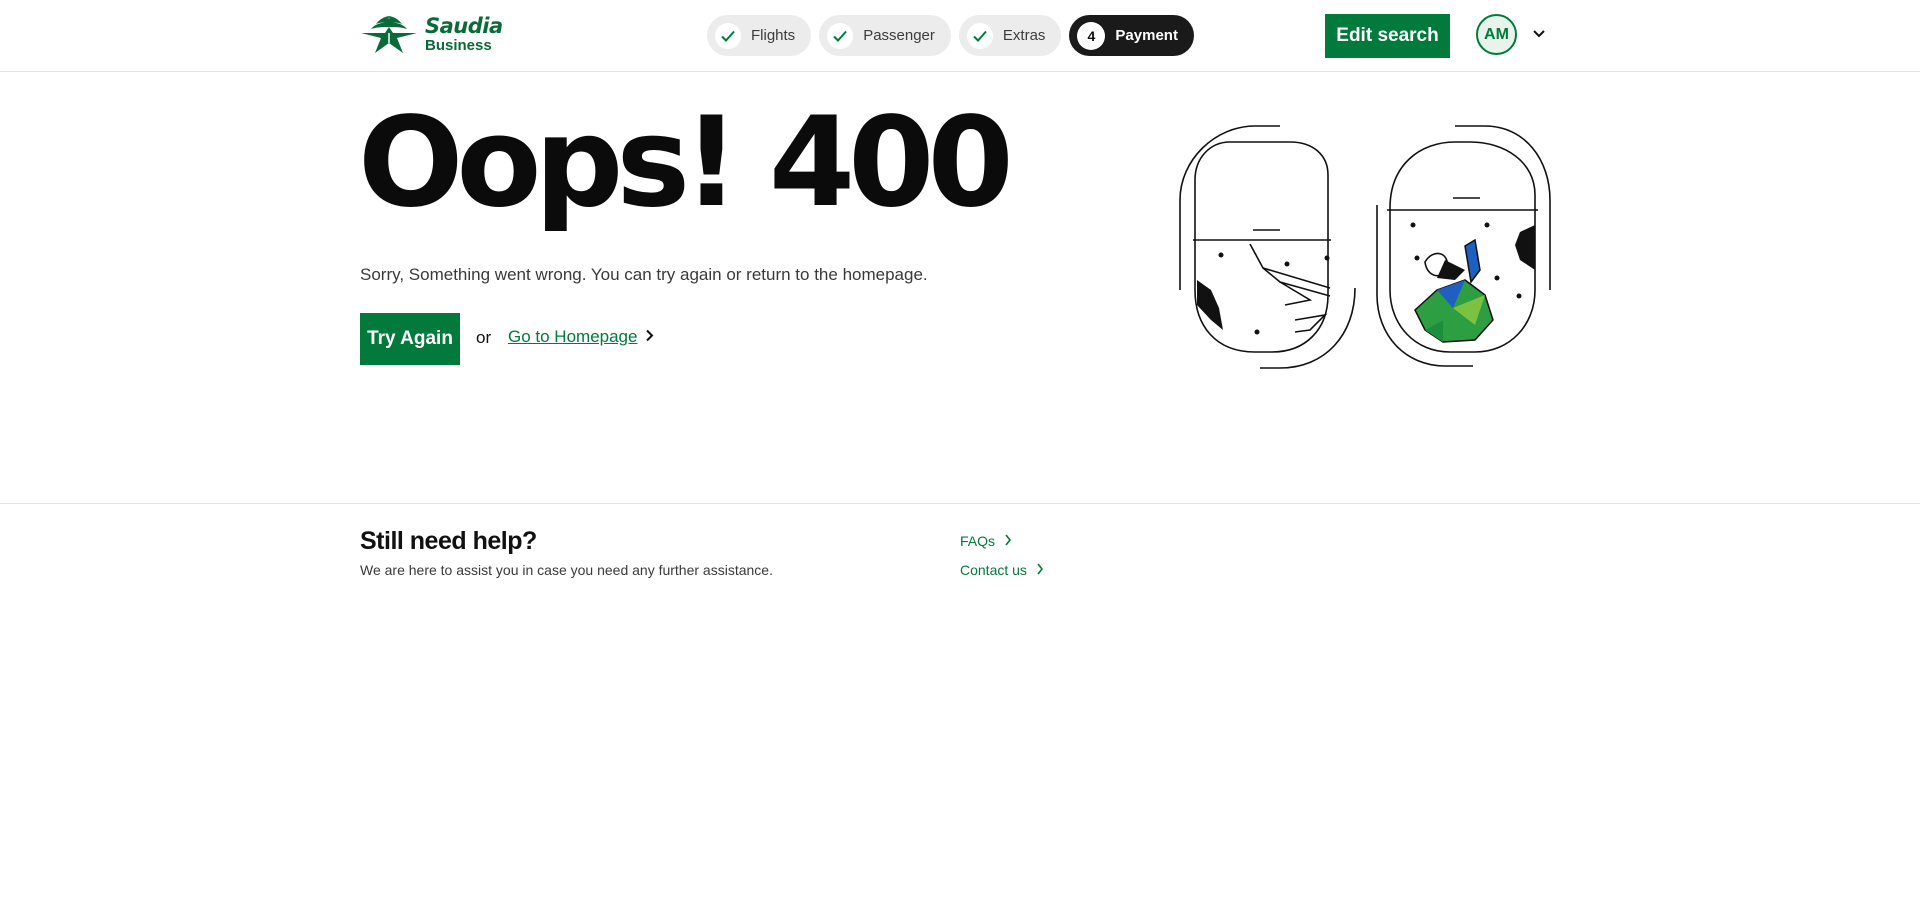 This screenshot has width=1920, height=911. I want to click on homepage-link-label: Go to Homepage, so click(573, 336).